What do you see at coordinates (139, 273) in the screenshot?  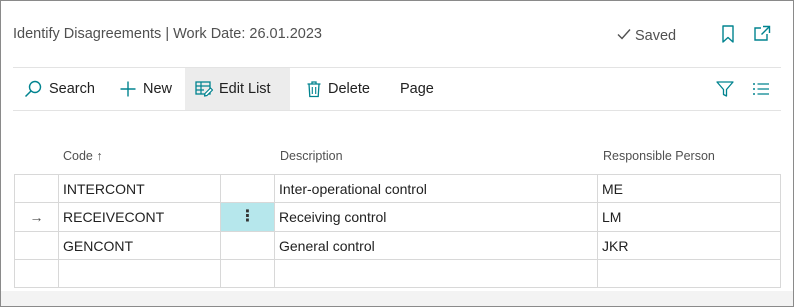 I see `code-cell` at bounding box center [139, 273].